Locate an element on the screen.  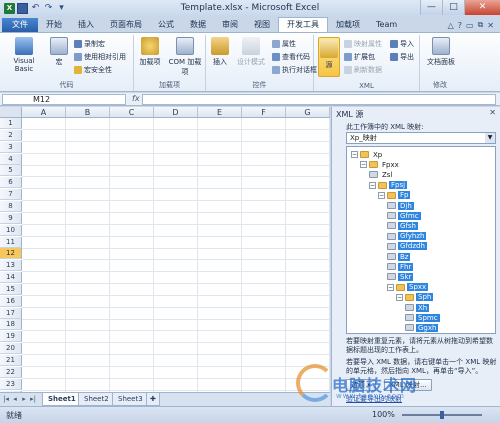
xml-tree-node: Xh is located at coordinates (417, 307).